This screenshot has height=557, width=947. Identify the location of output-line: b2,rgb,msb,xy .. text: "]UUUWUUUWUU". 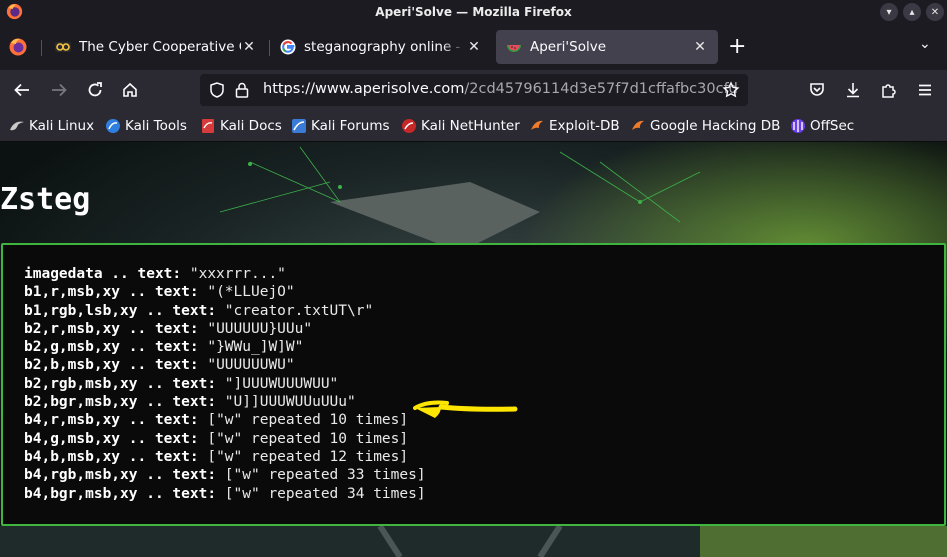
(225, 384).